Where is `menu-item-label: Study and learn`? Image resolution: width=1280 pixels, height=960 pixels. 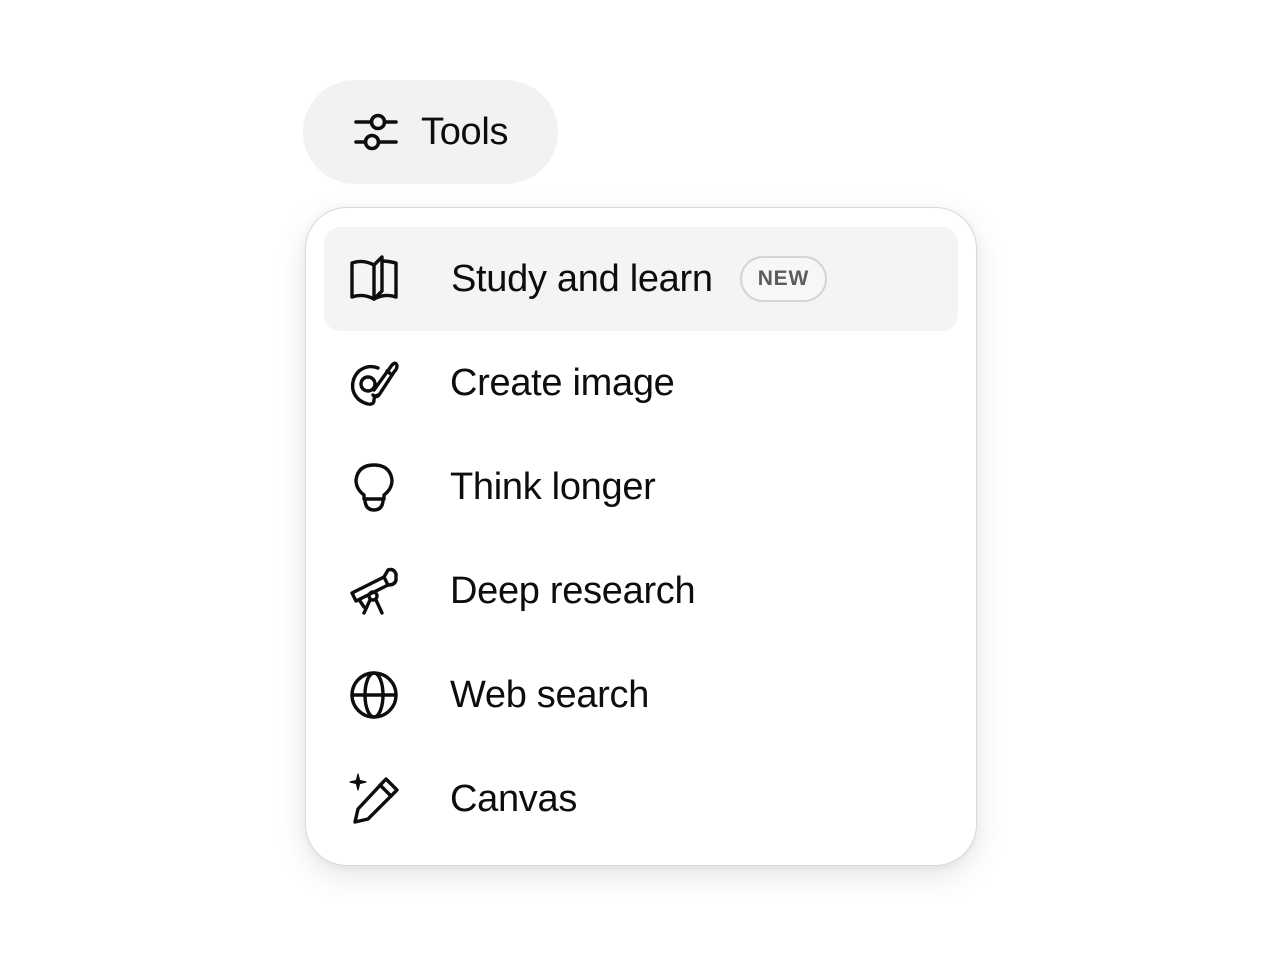
menu-item-label: Study and learn is located at coordinates (582, 278).